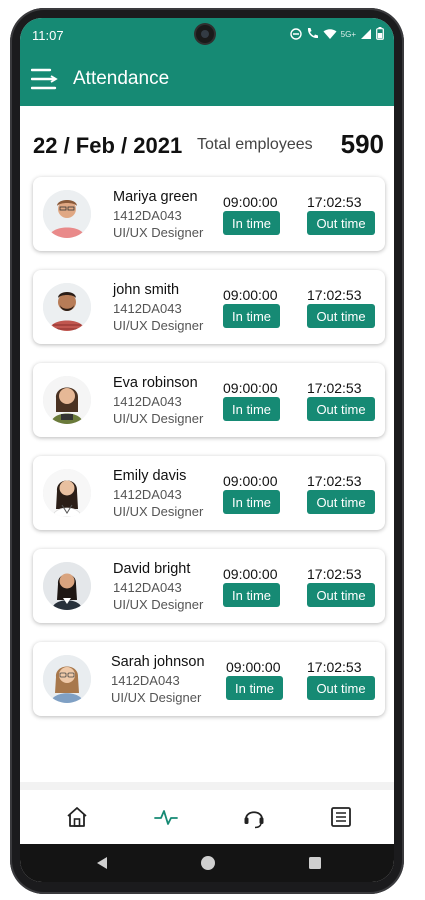 This screenshot has height=900, width=425. What do you see at coordinates (150, 476) in the screenshot?
I see `employee-name: Emily davis` at bounding box center [150, 476].